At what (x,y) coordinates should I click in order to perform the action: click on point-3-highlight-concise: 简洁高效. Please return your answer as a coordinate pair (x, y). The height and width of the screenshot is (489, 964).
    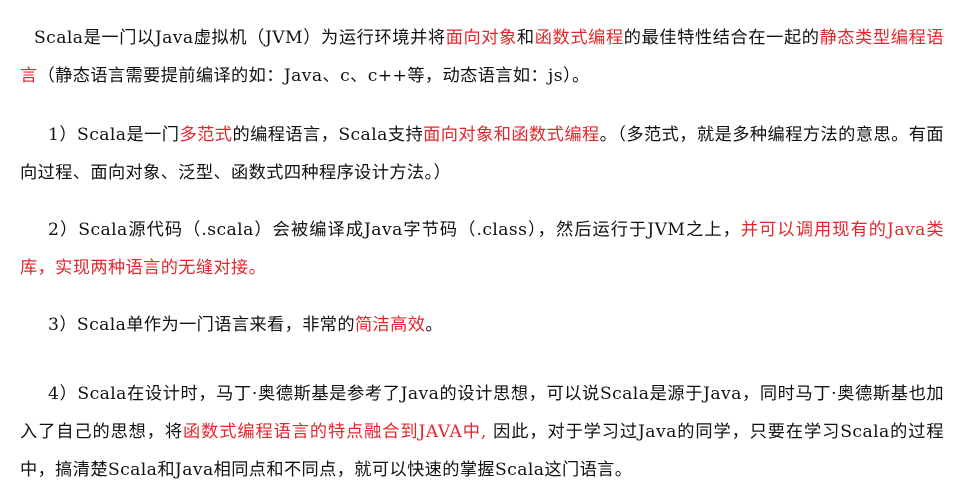
    Looking at the image, I should click on (390, 325).